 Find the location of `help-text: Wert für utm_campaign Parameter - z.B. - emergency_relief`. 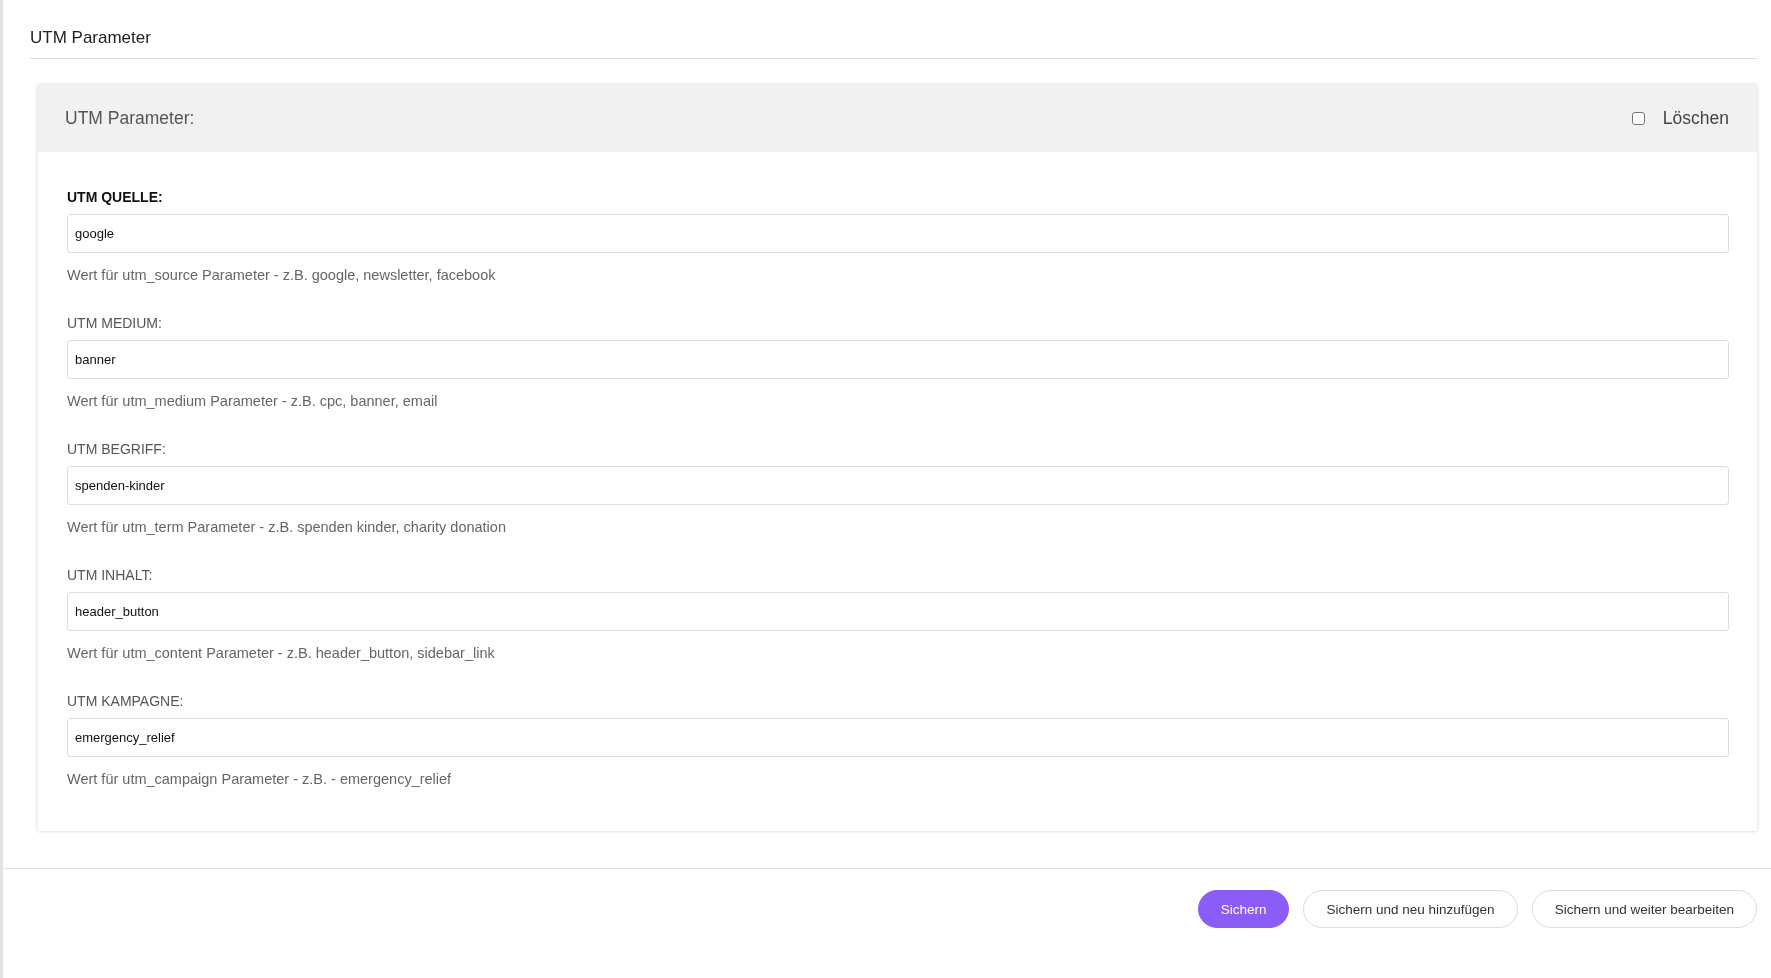

help-text: Wert für utm_campaign Parameter - z.B. - emergency_relief is located at coordinates (260, 779).